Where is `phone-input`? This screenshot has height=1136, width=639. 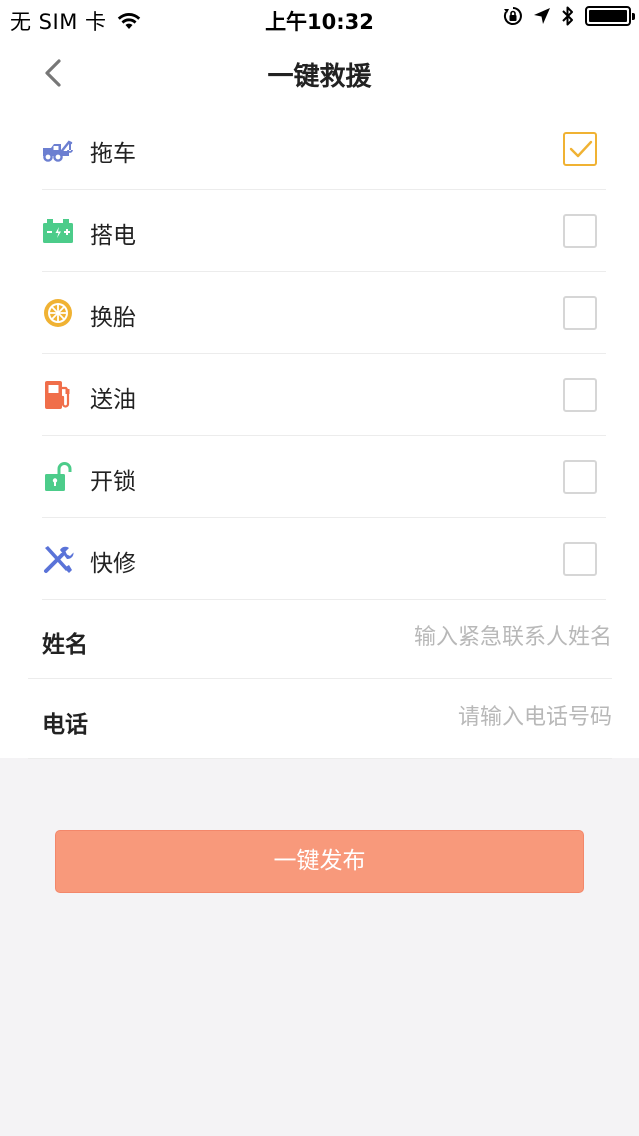
phone-input is located at coordinates (432, 717).